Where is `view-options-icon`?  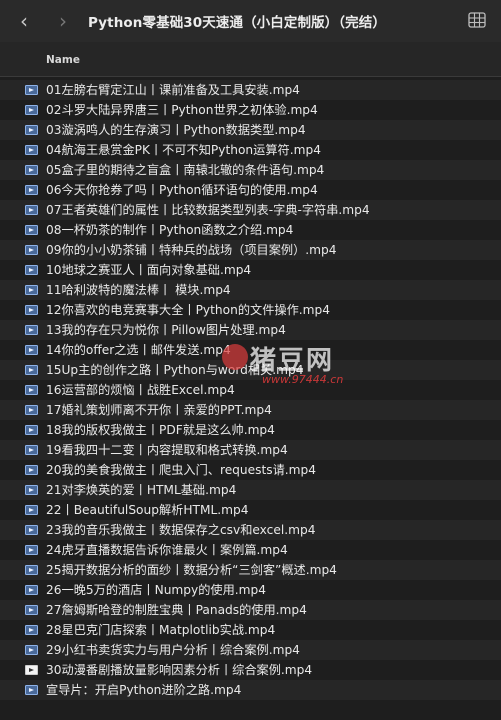
view-options-icon is located at coordinates (477, 20).